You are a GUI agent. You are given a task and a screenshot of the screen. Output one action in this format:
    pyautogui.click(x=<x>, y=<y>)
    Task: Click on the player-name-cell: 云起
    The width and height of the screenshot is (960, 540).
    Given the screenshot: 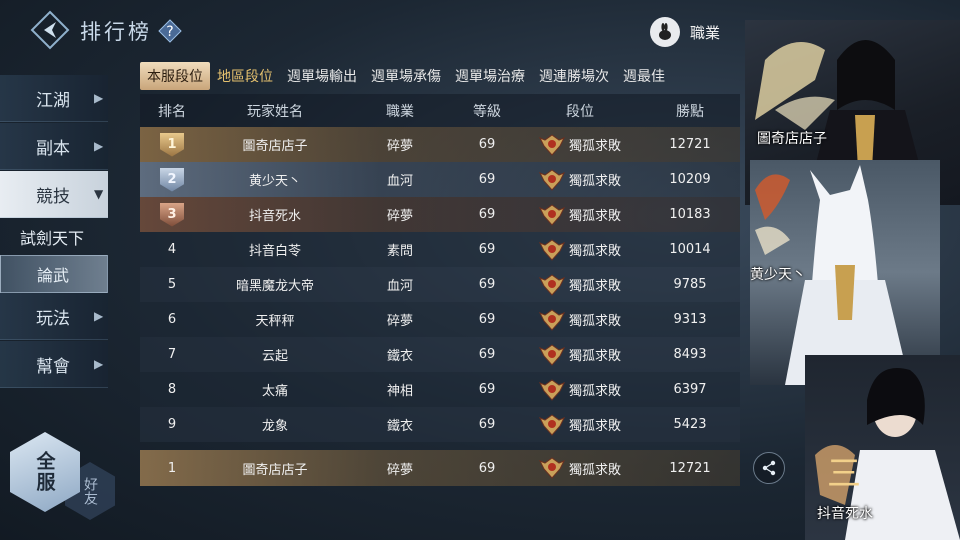 What is the action you would take?
    pyautogui.click(x=274, y=356)
    